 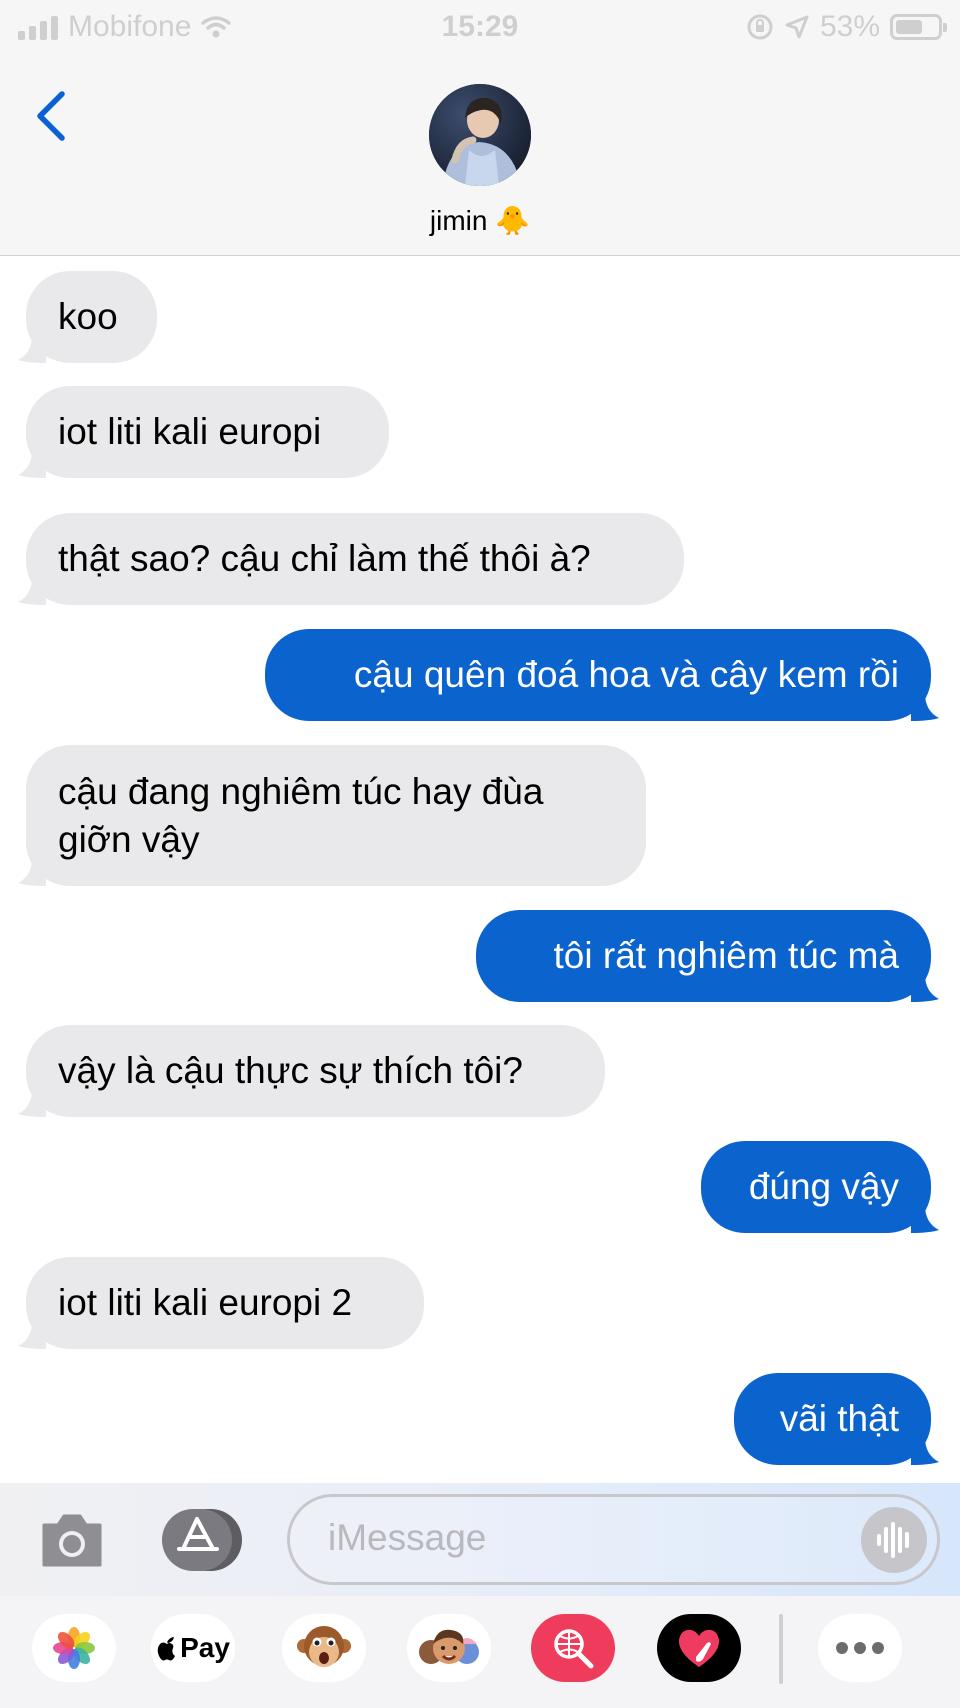 I want to click on photos-flower-icon, so click(x=74, y=1648).